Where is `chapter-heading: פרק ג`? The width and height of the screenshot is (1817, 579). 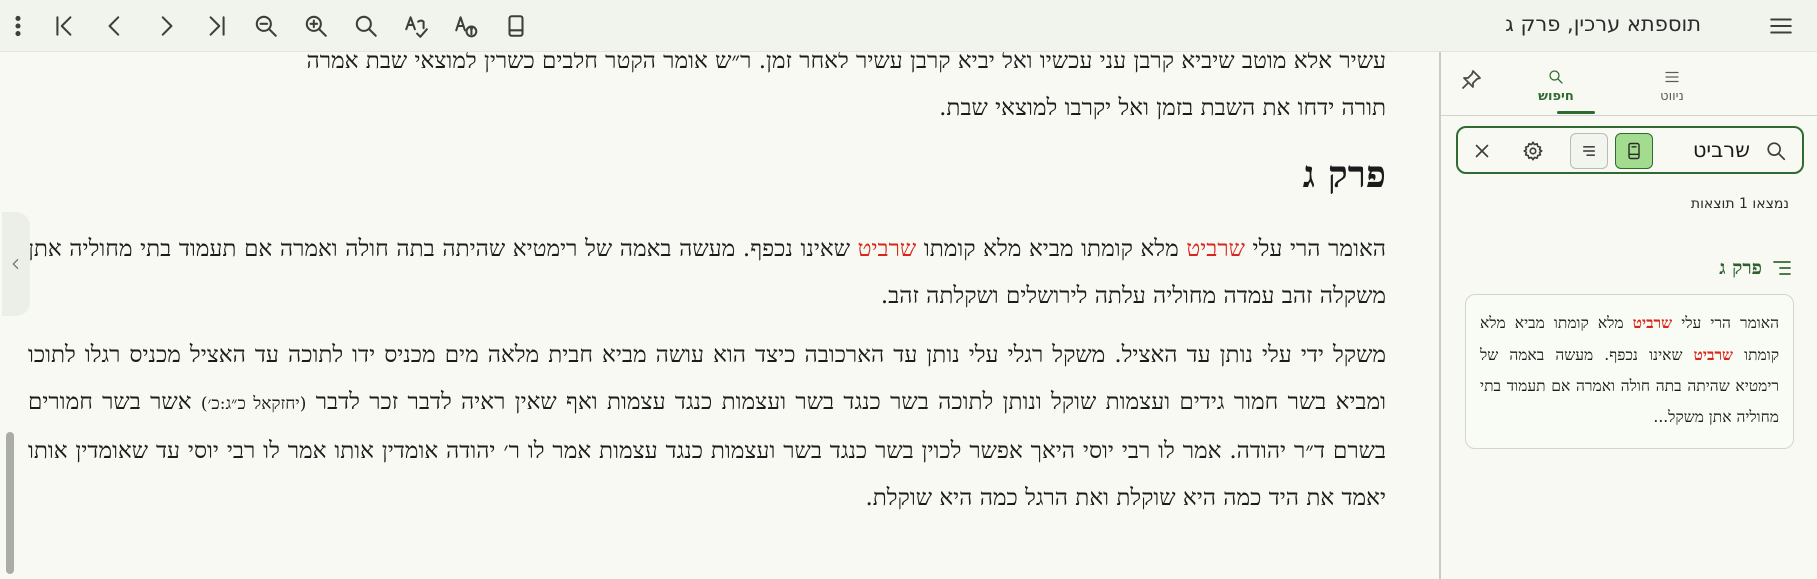 chapter-heading: פרק ג is located at coordinates (1344, 174).